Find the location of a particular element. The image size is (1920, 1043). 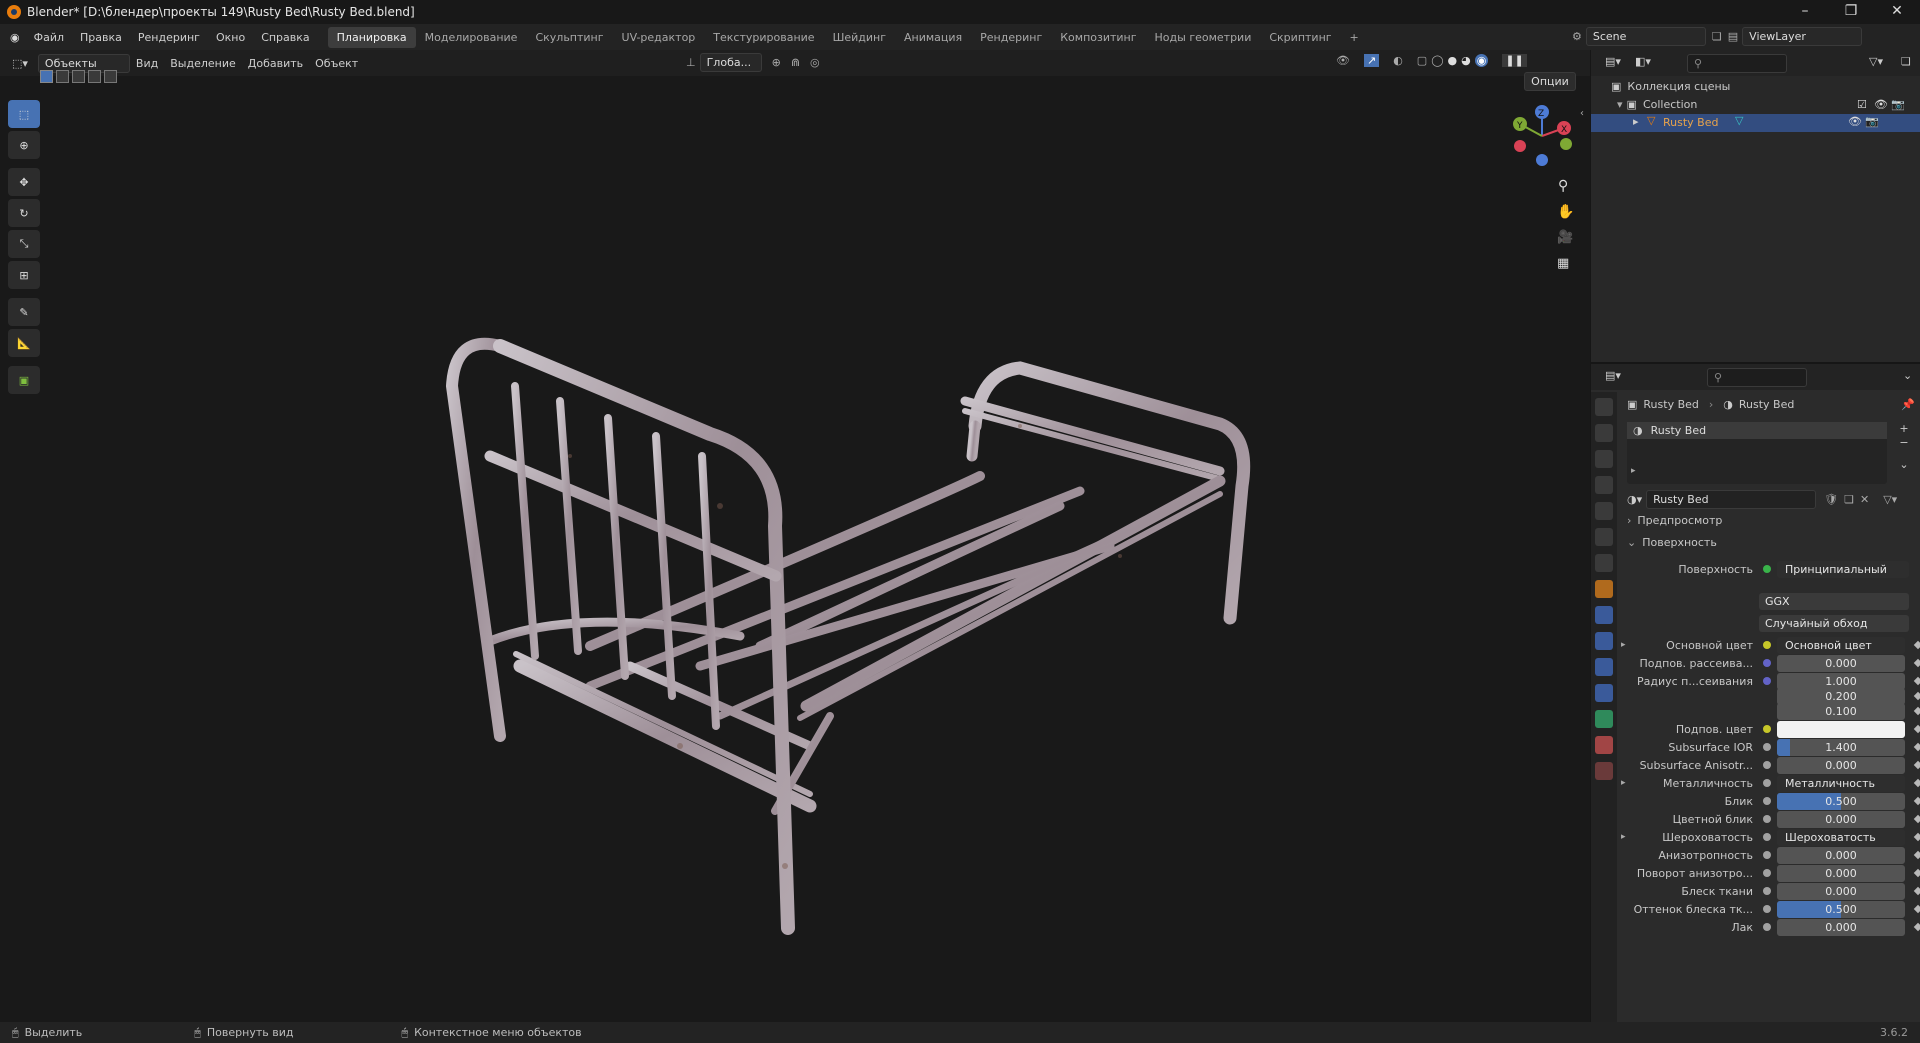

properties-search-input: ⚲ is located at coordinates (1757, 377).